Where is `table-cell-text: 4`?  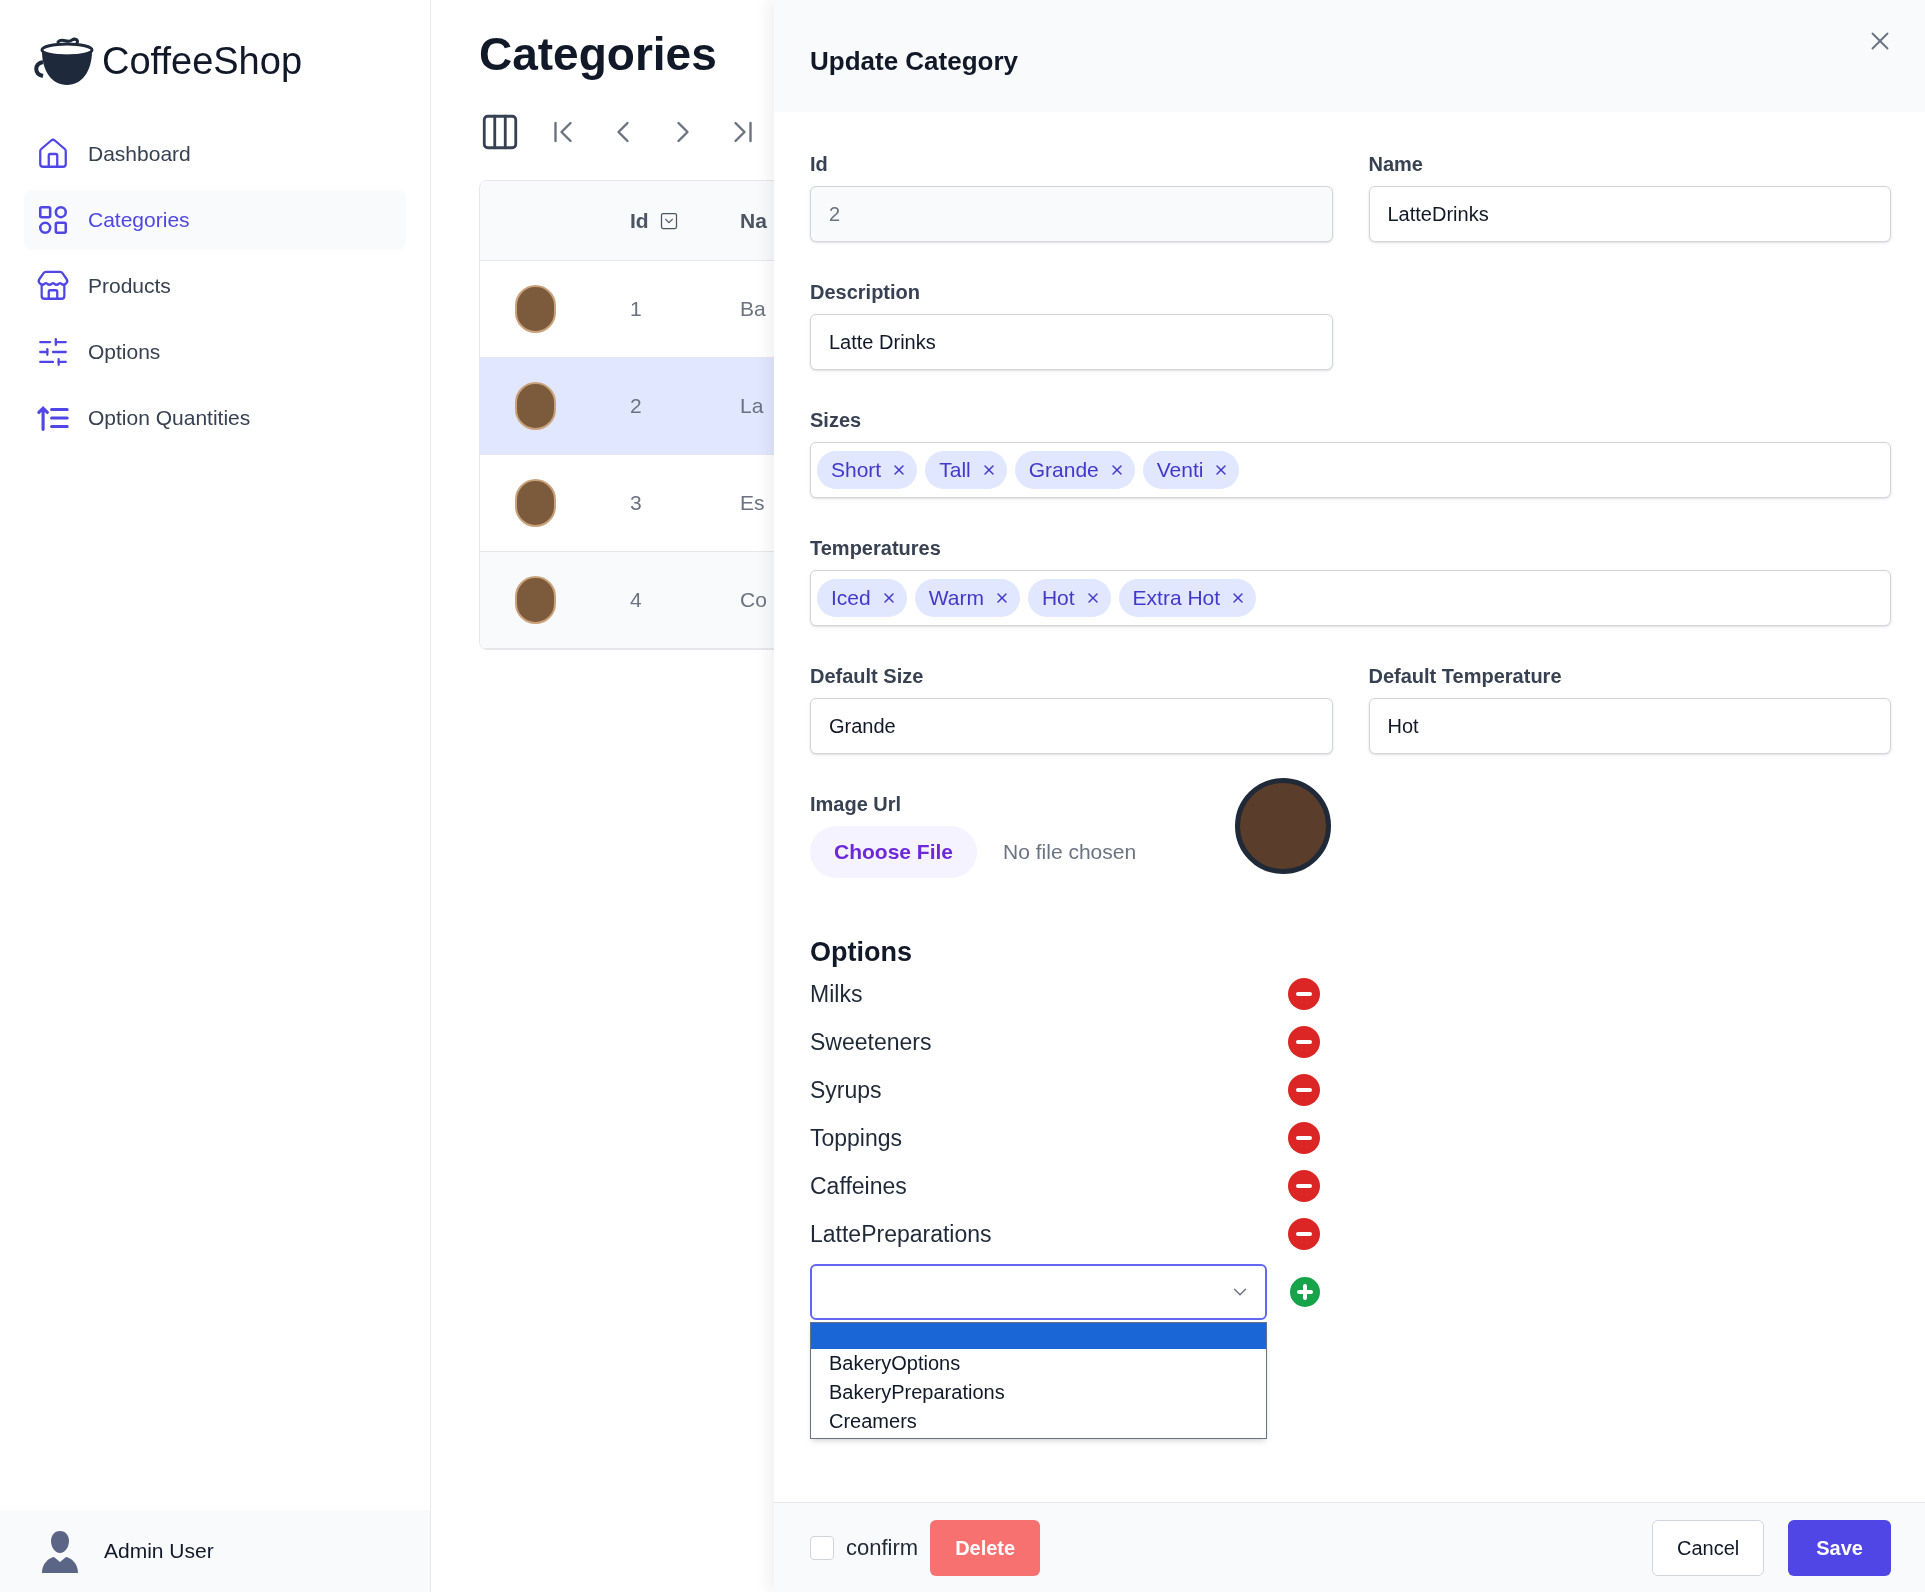
table-cell-text: 4 is located at coordinates (636, 600).